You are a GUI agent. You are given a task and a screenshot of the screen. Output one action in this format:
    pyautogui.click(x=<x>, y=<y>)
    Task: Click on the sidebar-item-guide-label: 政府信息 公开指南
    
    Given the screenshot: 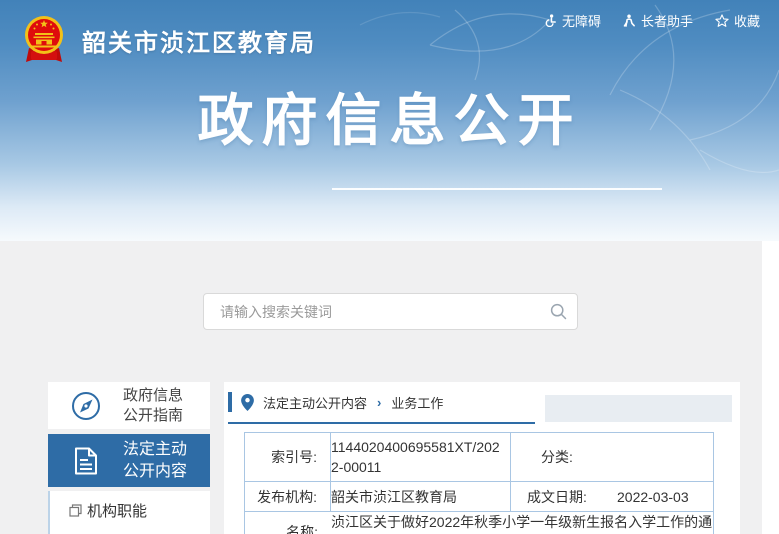 What is the action you would take?
    pyautogui.click(x=153, y=405)
    